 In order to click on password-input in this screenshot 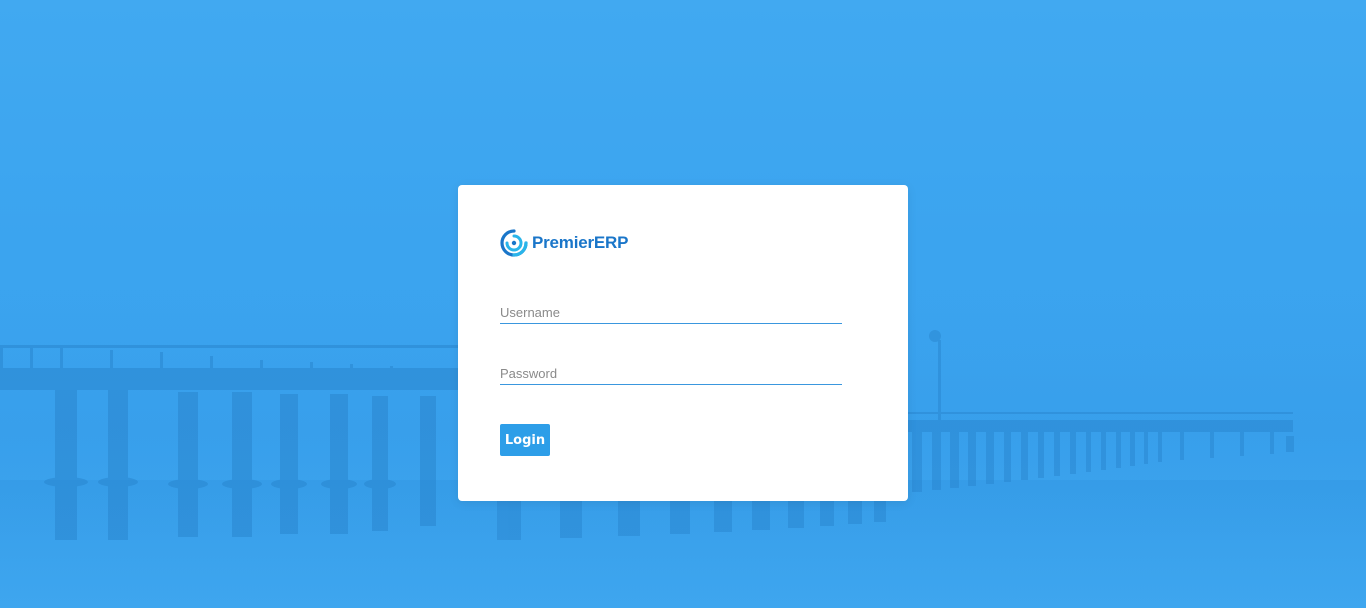, I will do `click(671, 373)`.